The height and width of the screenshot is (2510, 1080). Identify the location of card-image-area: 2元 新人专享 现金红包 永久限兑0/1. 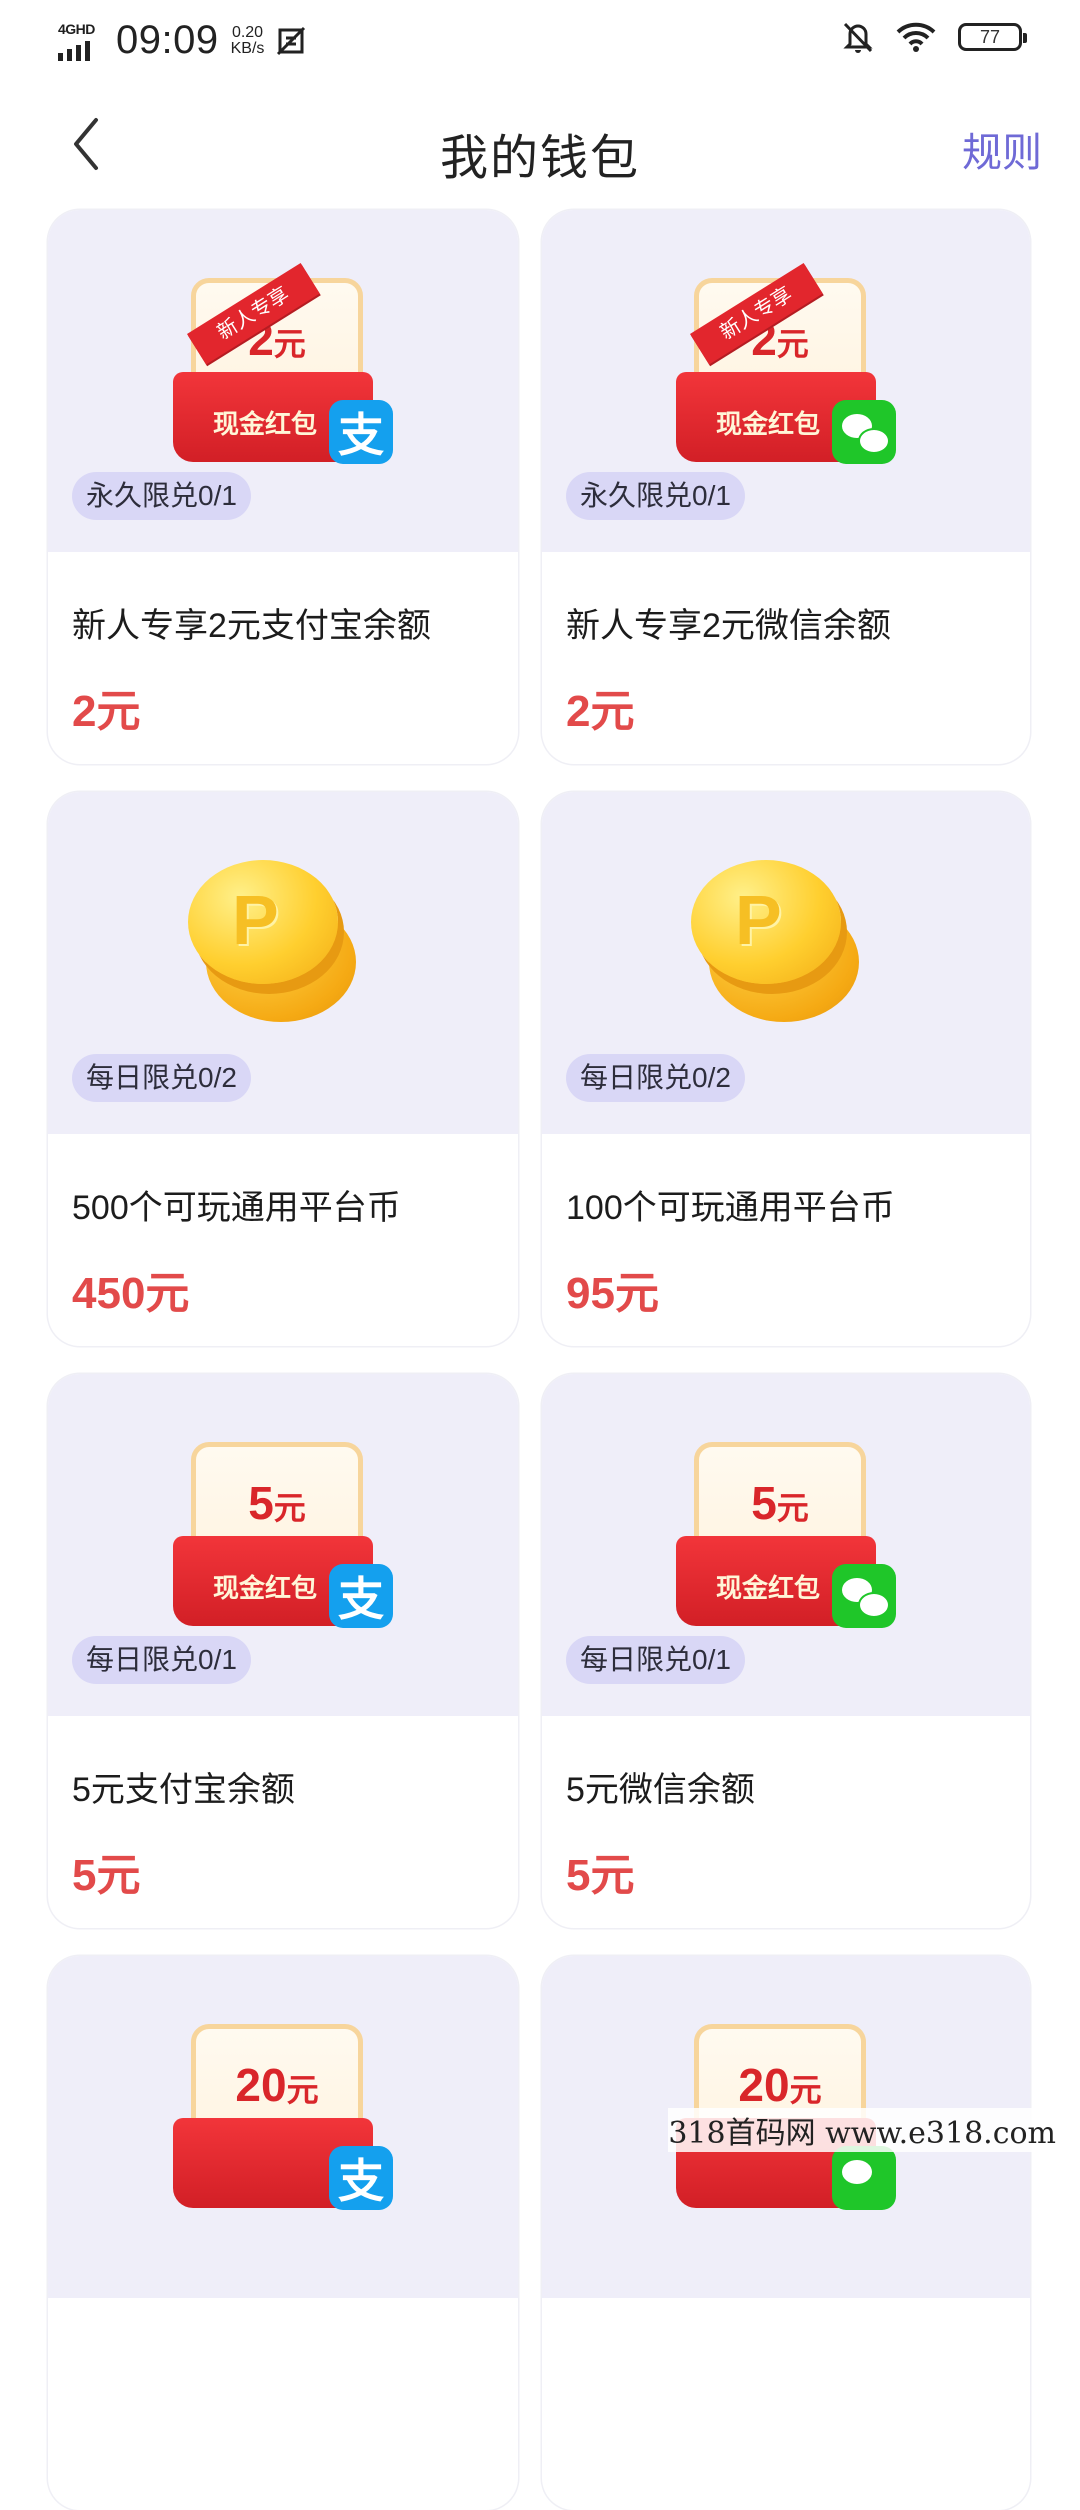
(786, 381).